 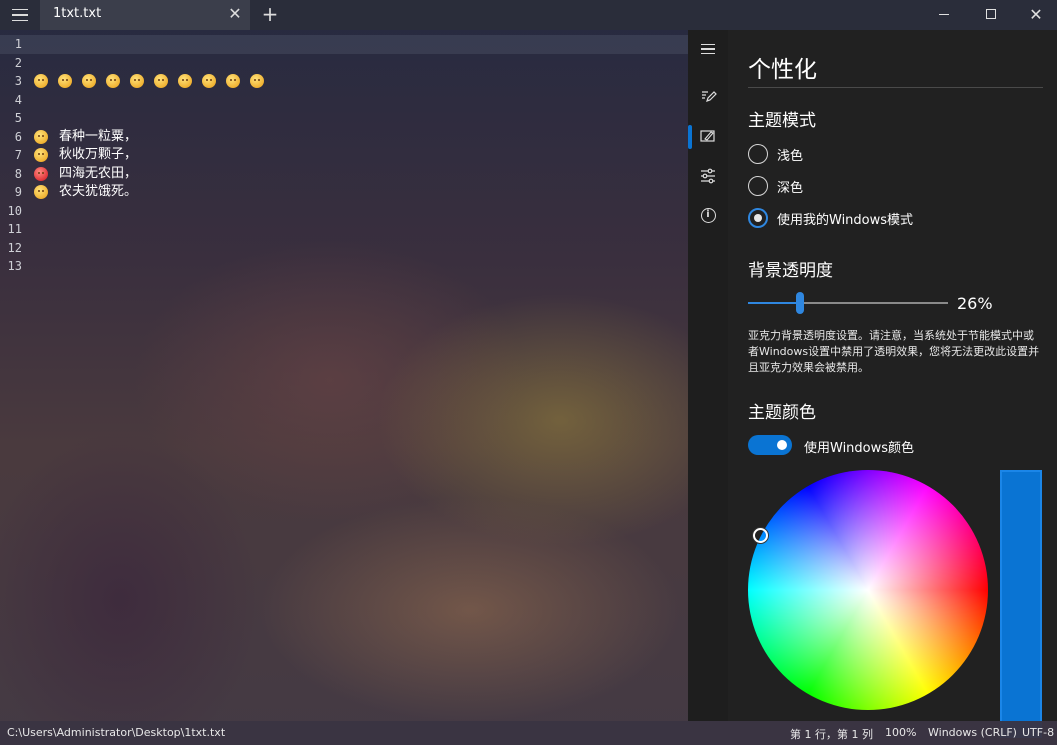 I want to click on line-number: 2, so click(x=18, y=62).